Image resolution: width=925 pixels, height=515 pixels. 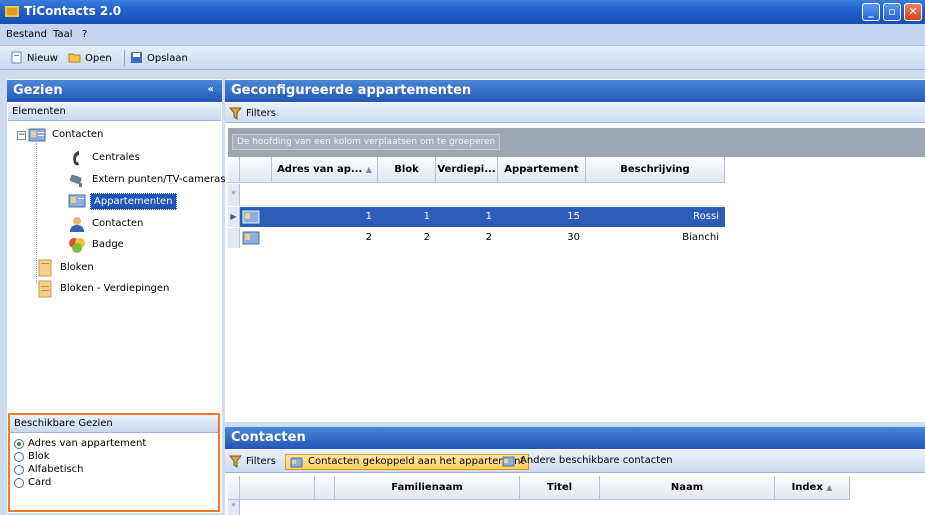 What do you see at coordinates (77, 201) in the screenshot?
I see `apartment-icon` at bounding box center [77, 201].